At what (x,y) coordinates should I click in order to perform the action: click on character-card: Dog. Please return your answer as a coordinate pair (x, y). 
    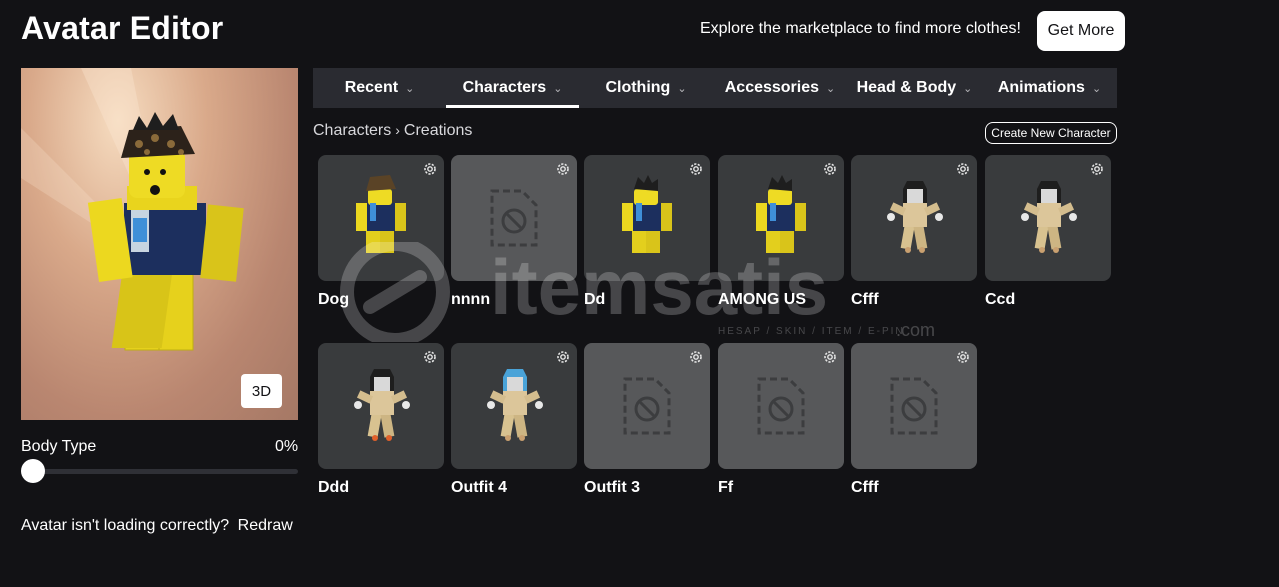
    Looking at the image, I should click on (381, 232).